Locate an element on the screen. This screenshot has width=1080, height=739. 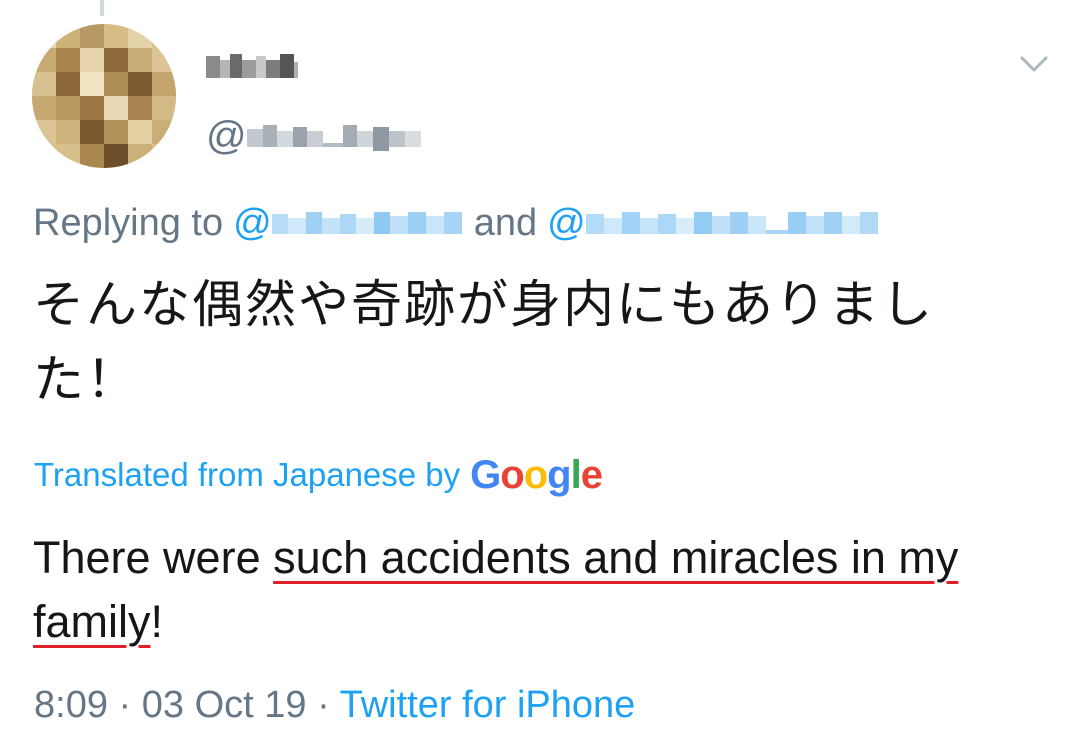
tweet-source-link: Twitter for iPhone is located at coordinates (488, 705).